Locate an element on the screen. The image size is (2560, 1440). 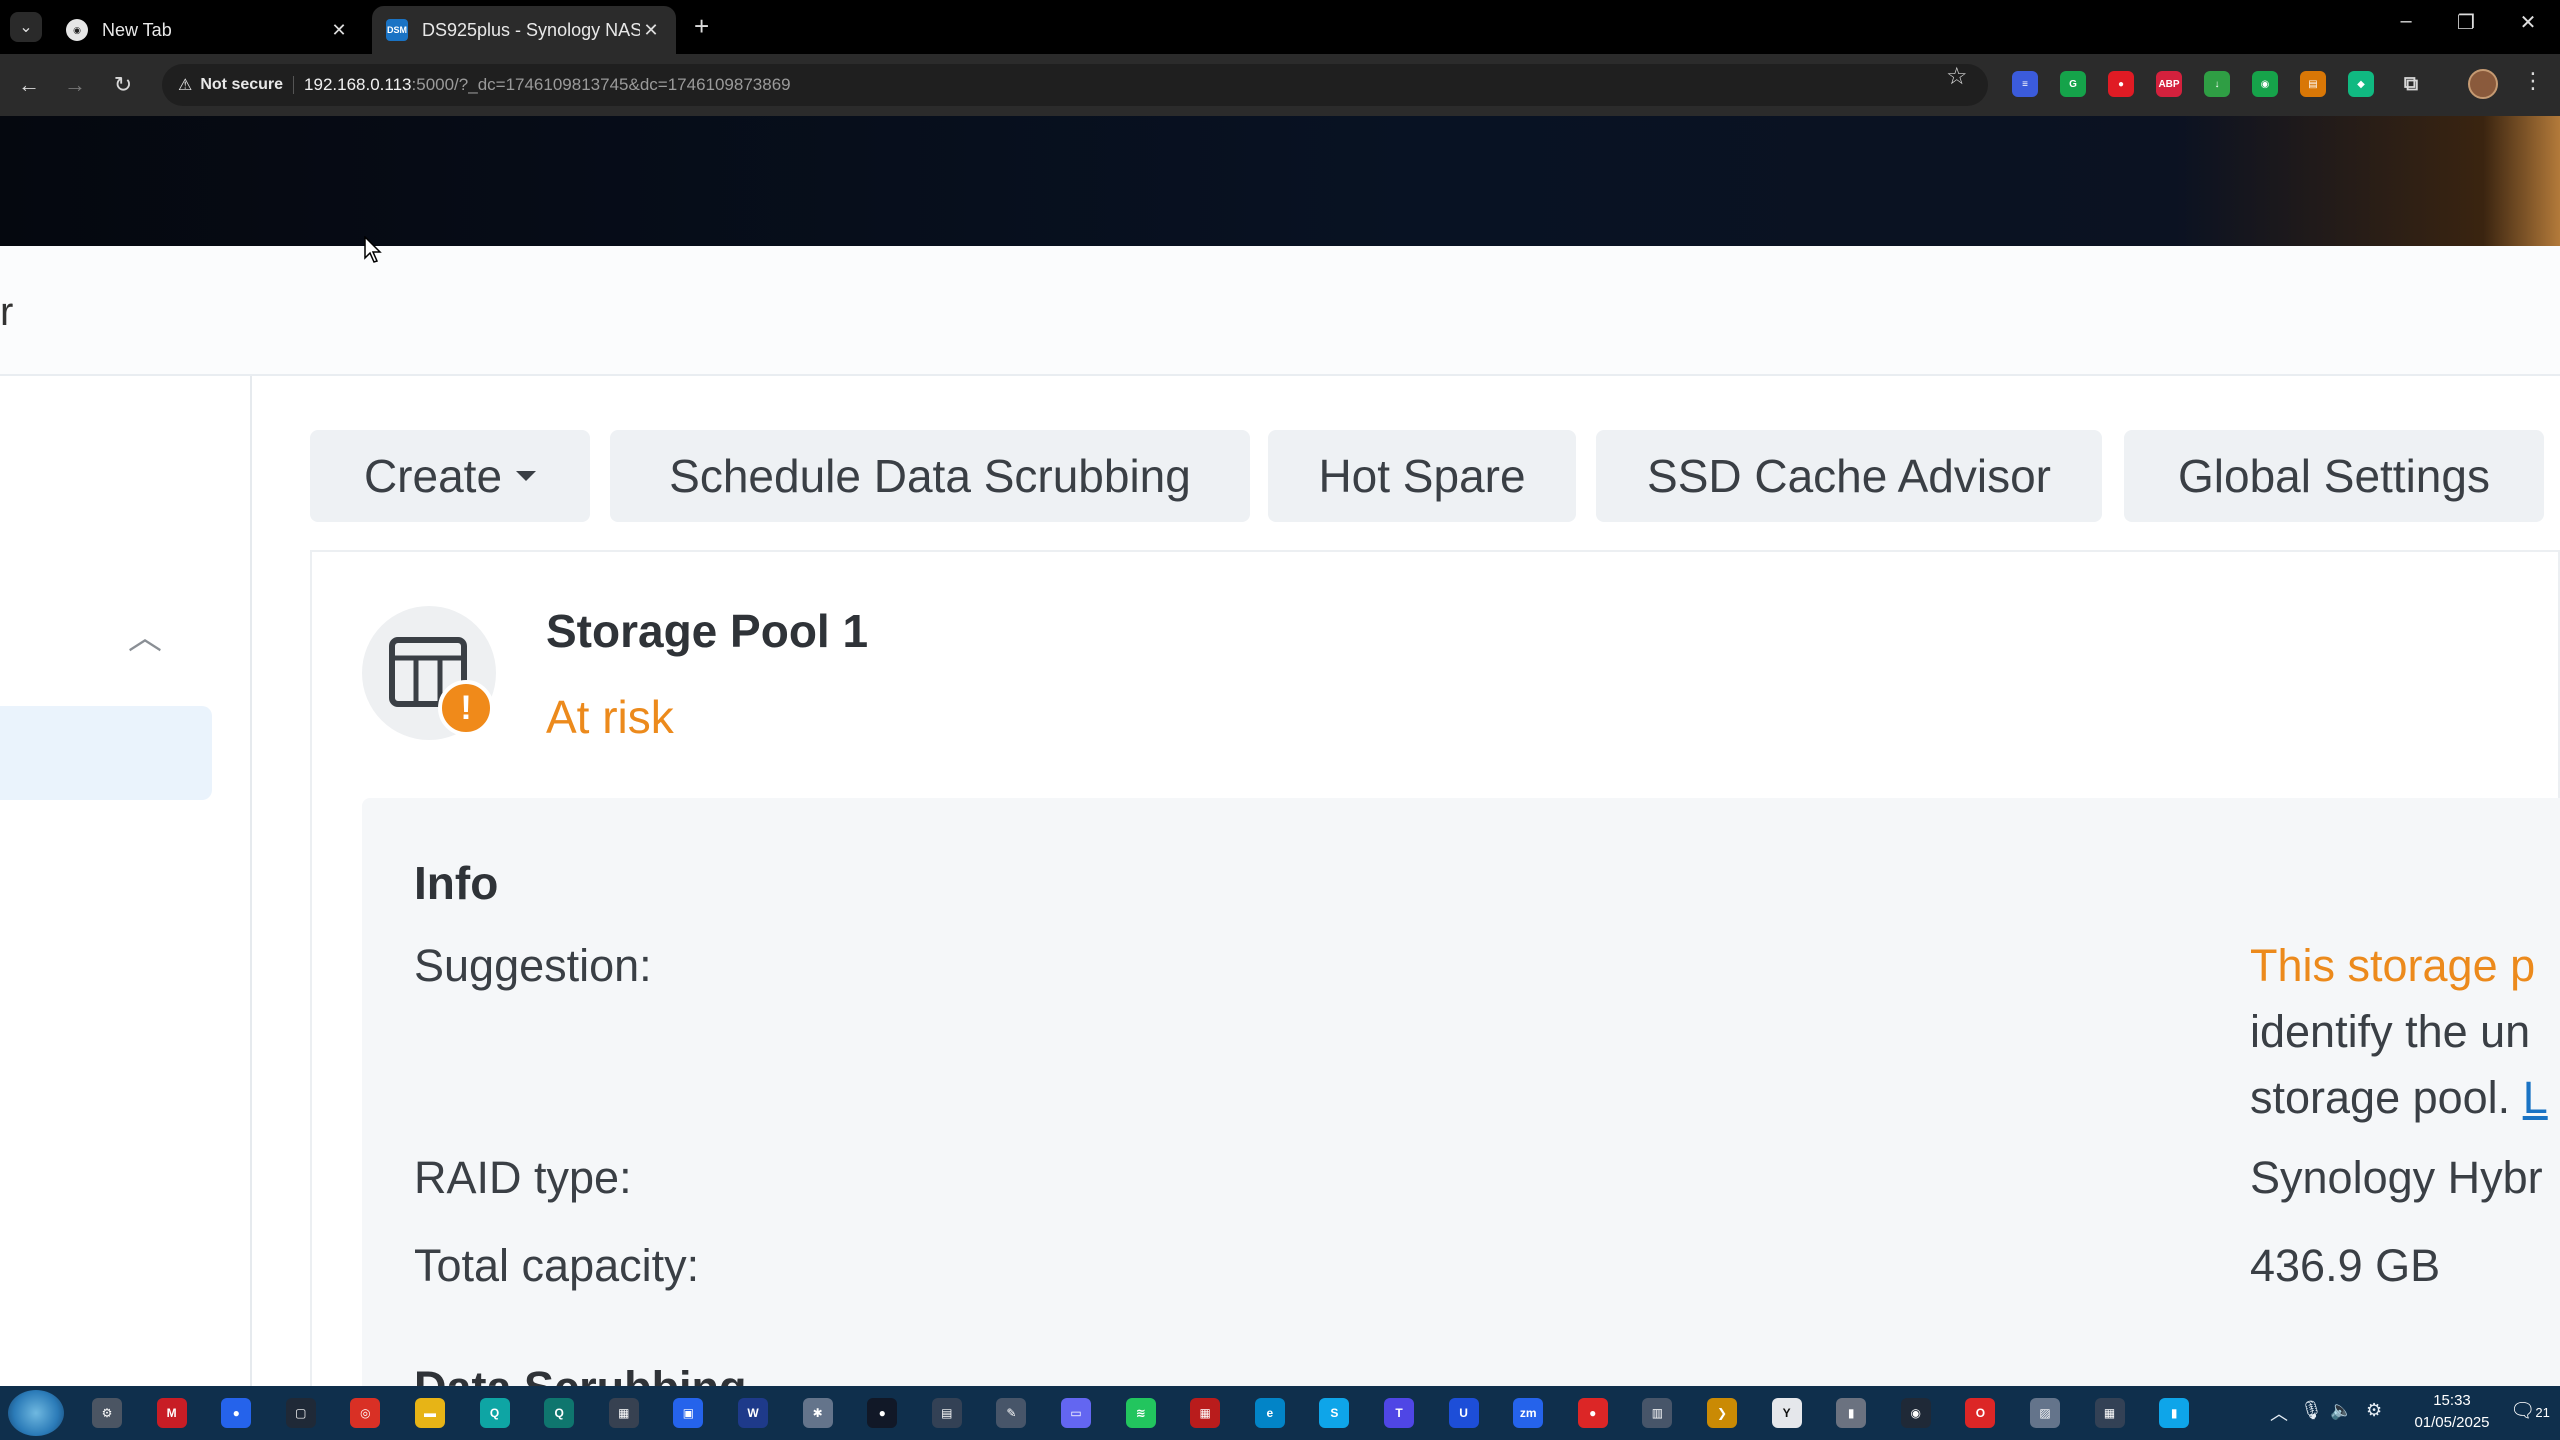
magnifier-app-icon: Q is located at coordinates (559, 1413).